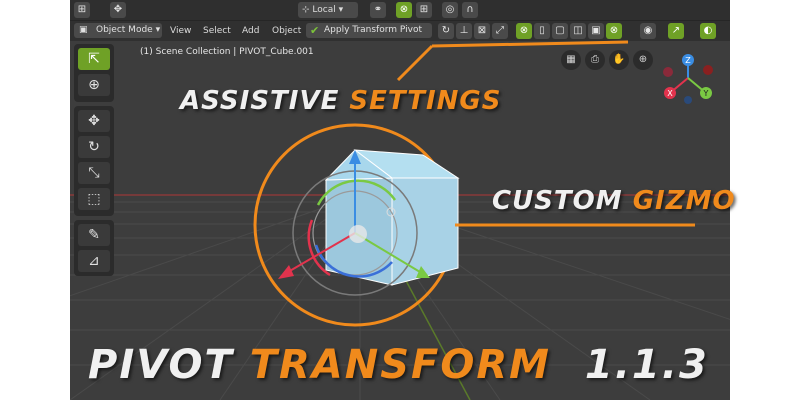 The image size is (800, 400). I want to click on transform-icon: ⬚, so click(94, 199).